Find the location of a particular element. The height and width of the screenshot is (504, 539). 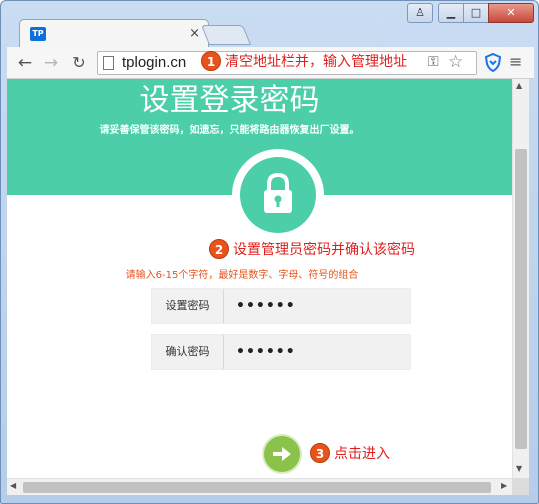

maximize-button: □ is located at coordinates (476, 13).